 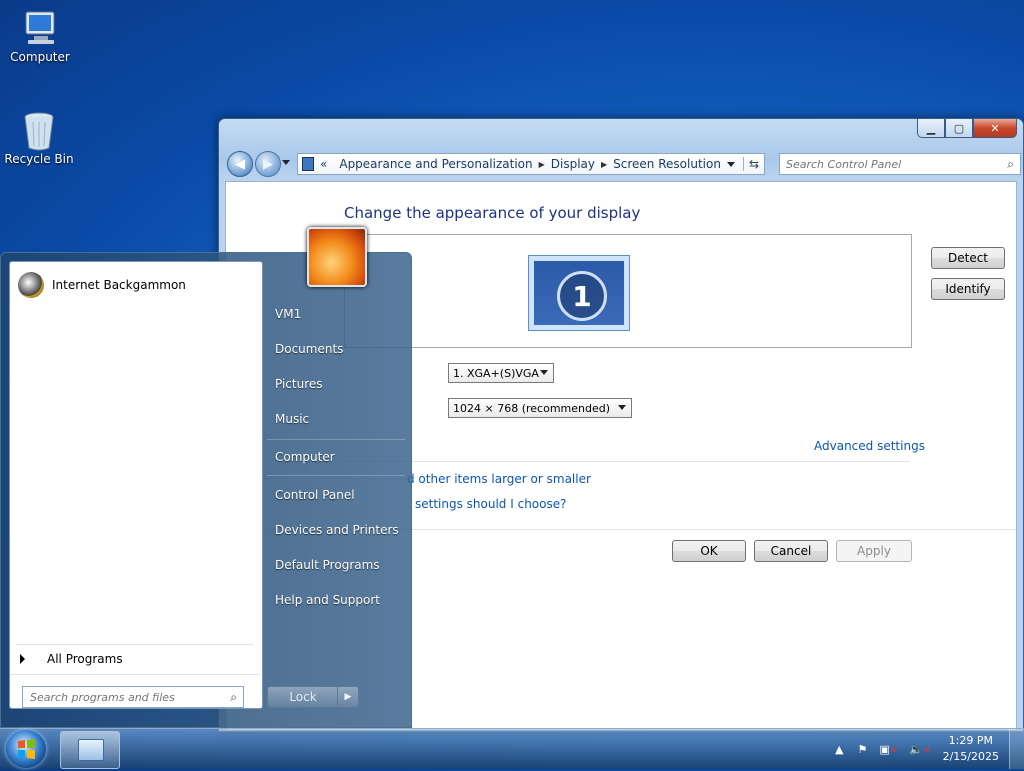 What do you see at coordinates (573, 164) in the screenshot?
I see `breadcrumb-display: Display` at bounding box center [573, 164].